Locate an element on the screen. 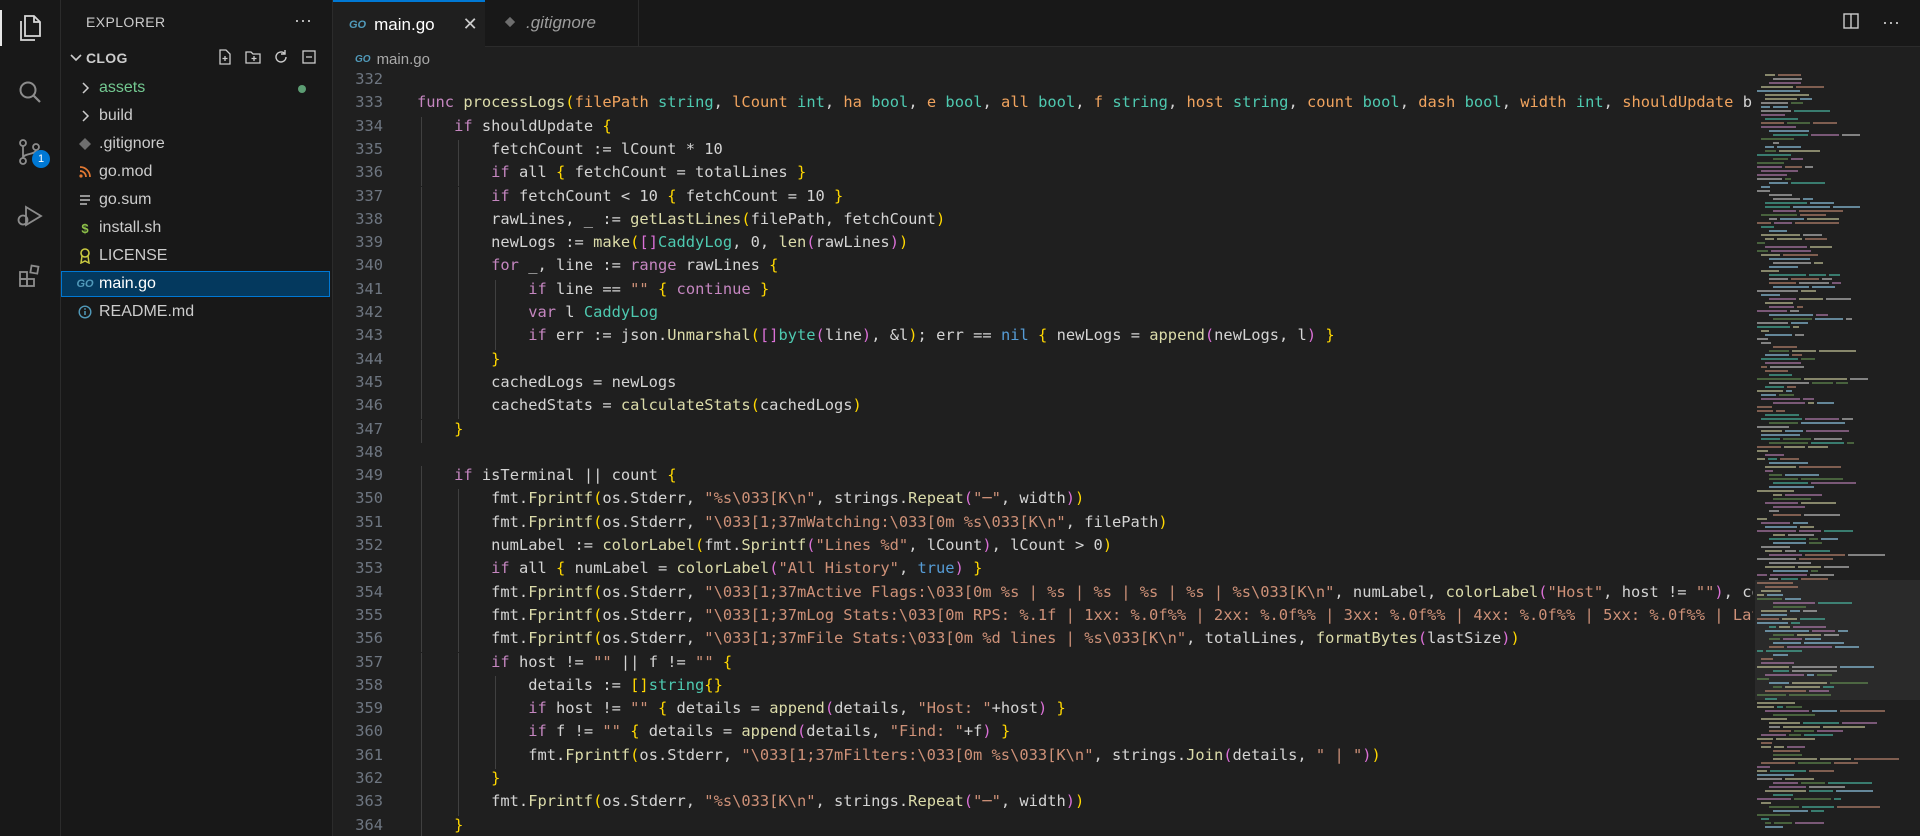 The width and height of the screenshot is (1920, 836). code-line: 364 } is located at coordinates (1043, 825).